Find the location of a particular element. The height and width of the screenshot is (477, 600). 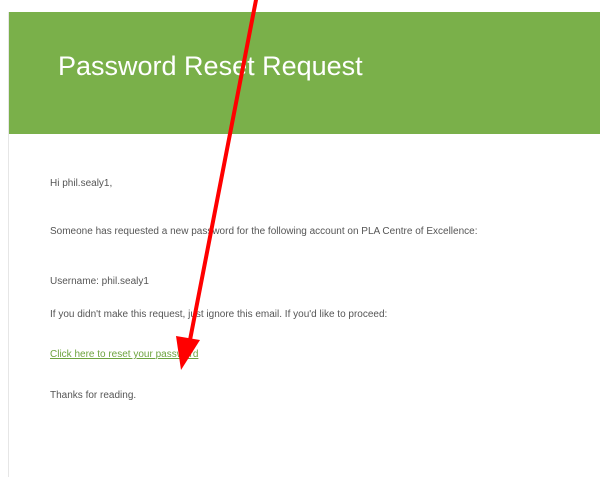

reset-link-row: Click here to reset your password is located at coordinates (124, 355).